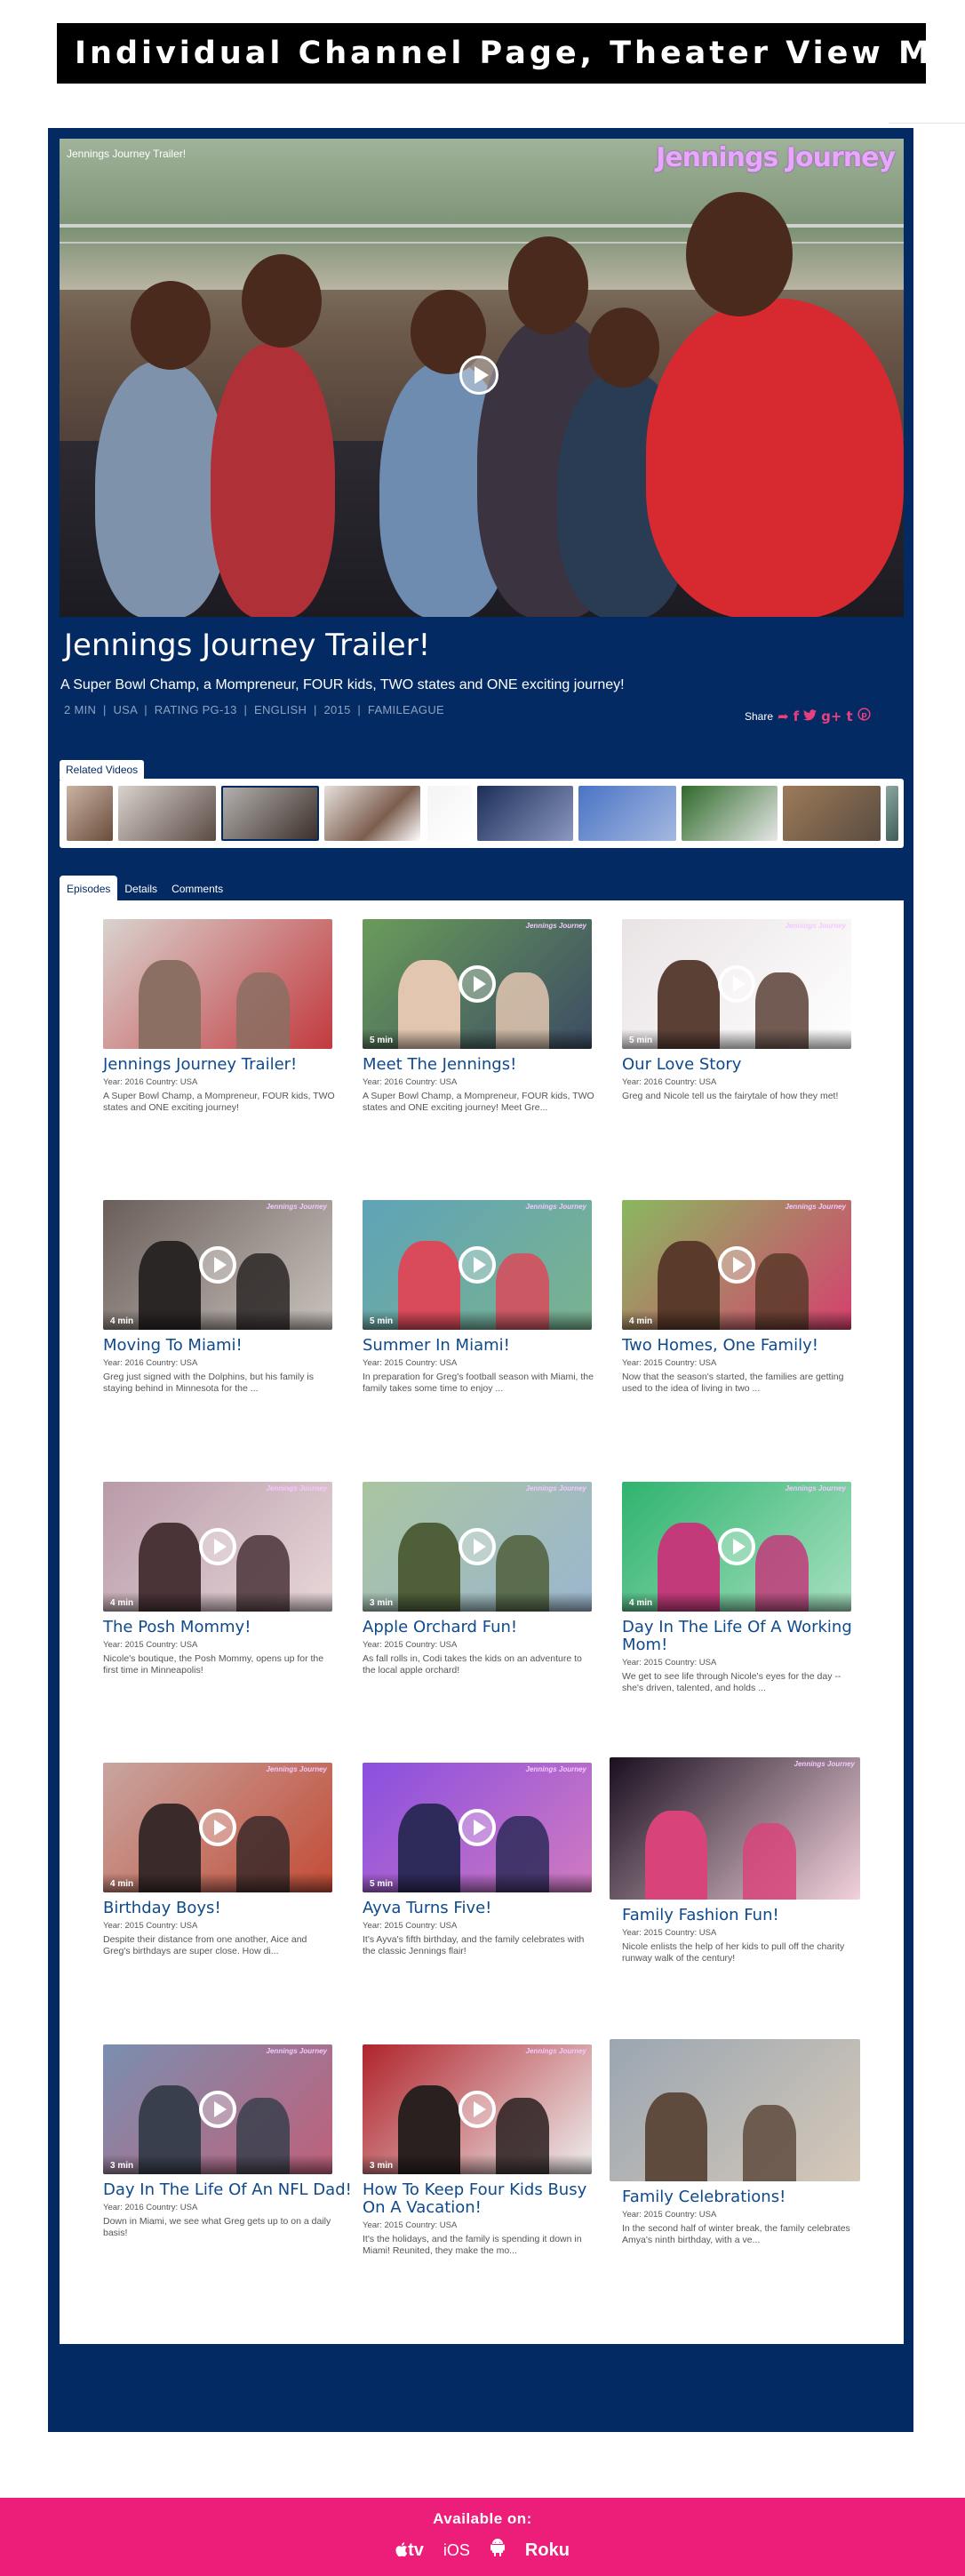 The height and width of the screenshot is (2576, 965). What do you see at coordinates (382, 2166) in the screenshot?
I see `duration-badge: 3 min` at bounding box center [382, 2166].